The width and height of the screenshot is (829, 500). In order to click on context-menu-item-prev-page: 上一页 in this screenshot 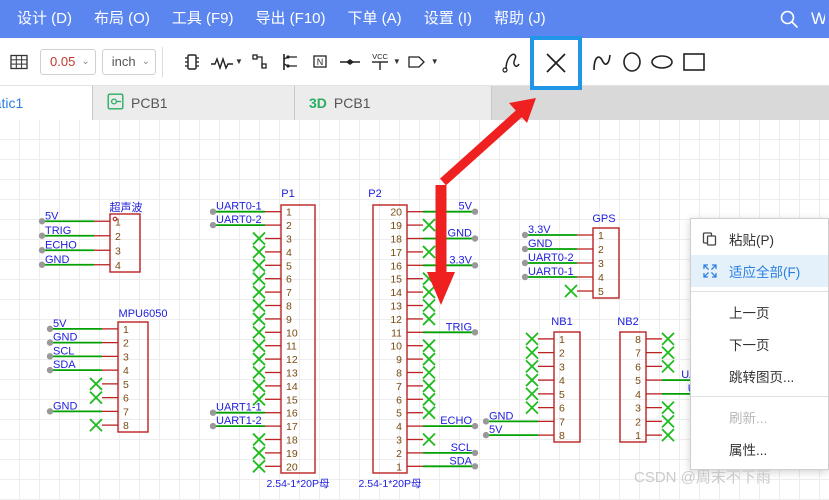, I will do `click(759, 312)`.